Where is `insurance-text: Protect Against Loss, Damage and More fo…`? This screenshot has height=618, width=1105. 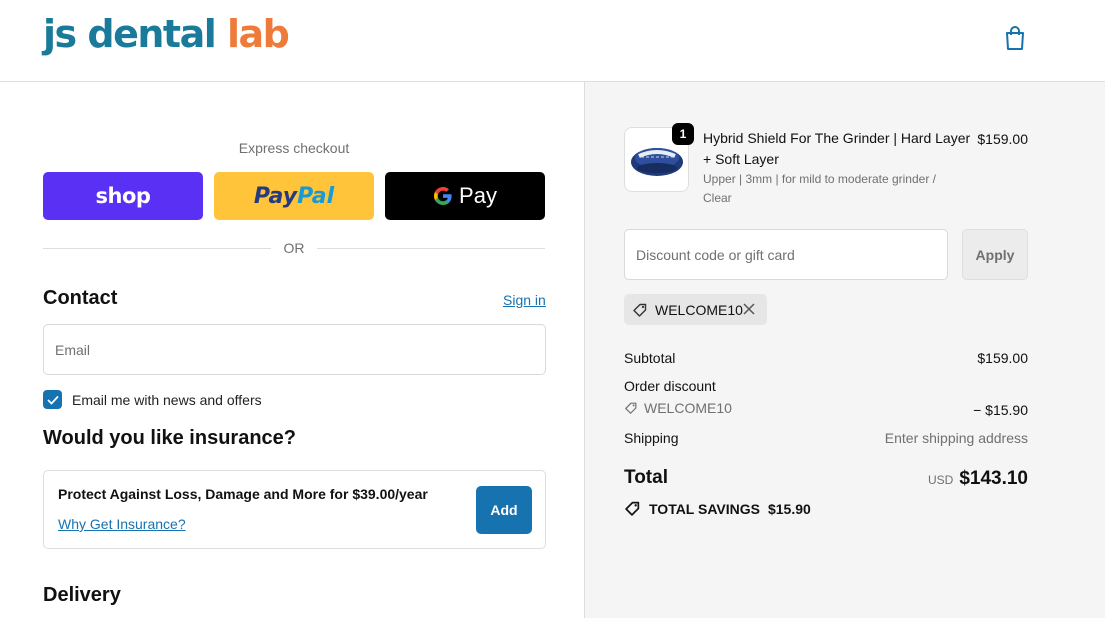
insurance-text: Protect Against Loss, Damage and More fo… is located at coordinates (243, 494).